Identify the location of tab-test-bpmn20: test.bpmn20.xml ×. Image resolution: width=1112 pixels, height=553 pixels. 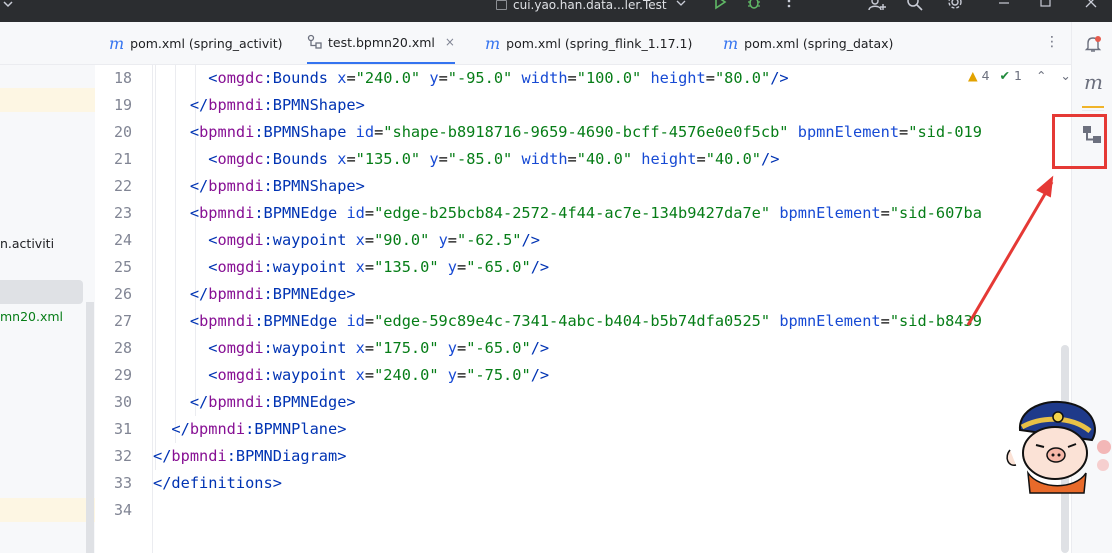
(381, 43).